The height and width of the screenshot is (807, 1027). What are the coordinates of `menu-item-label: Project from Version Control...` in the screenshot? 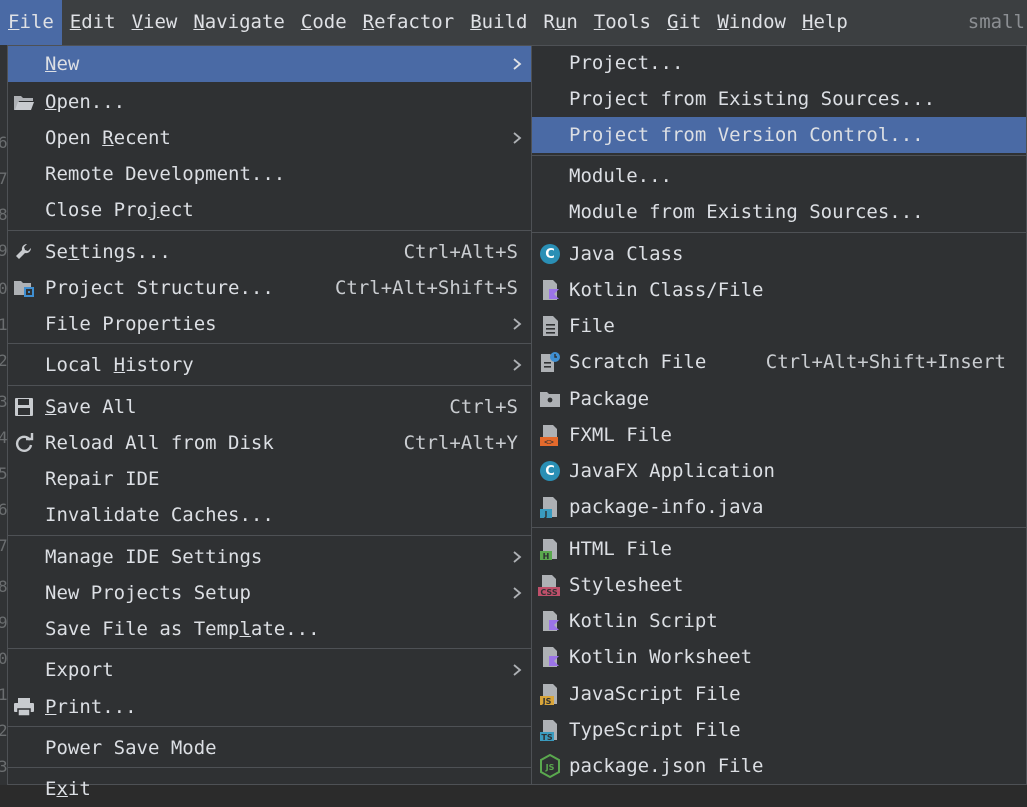 It's located at (746, 135).